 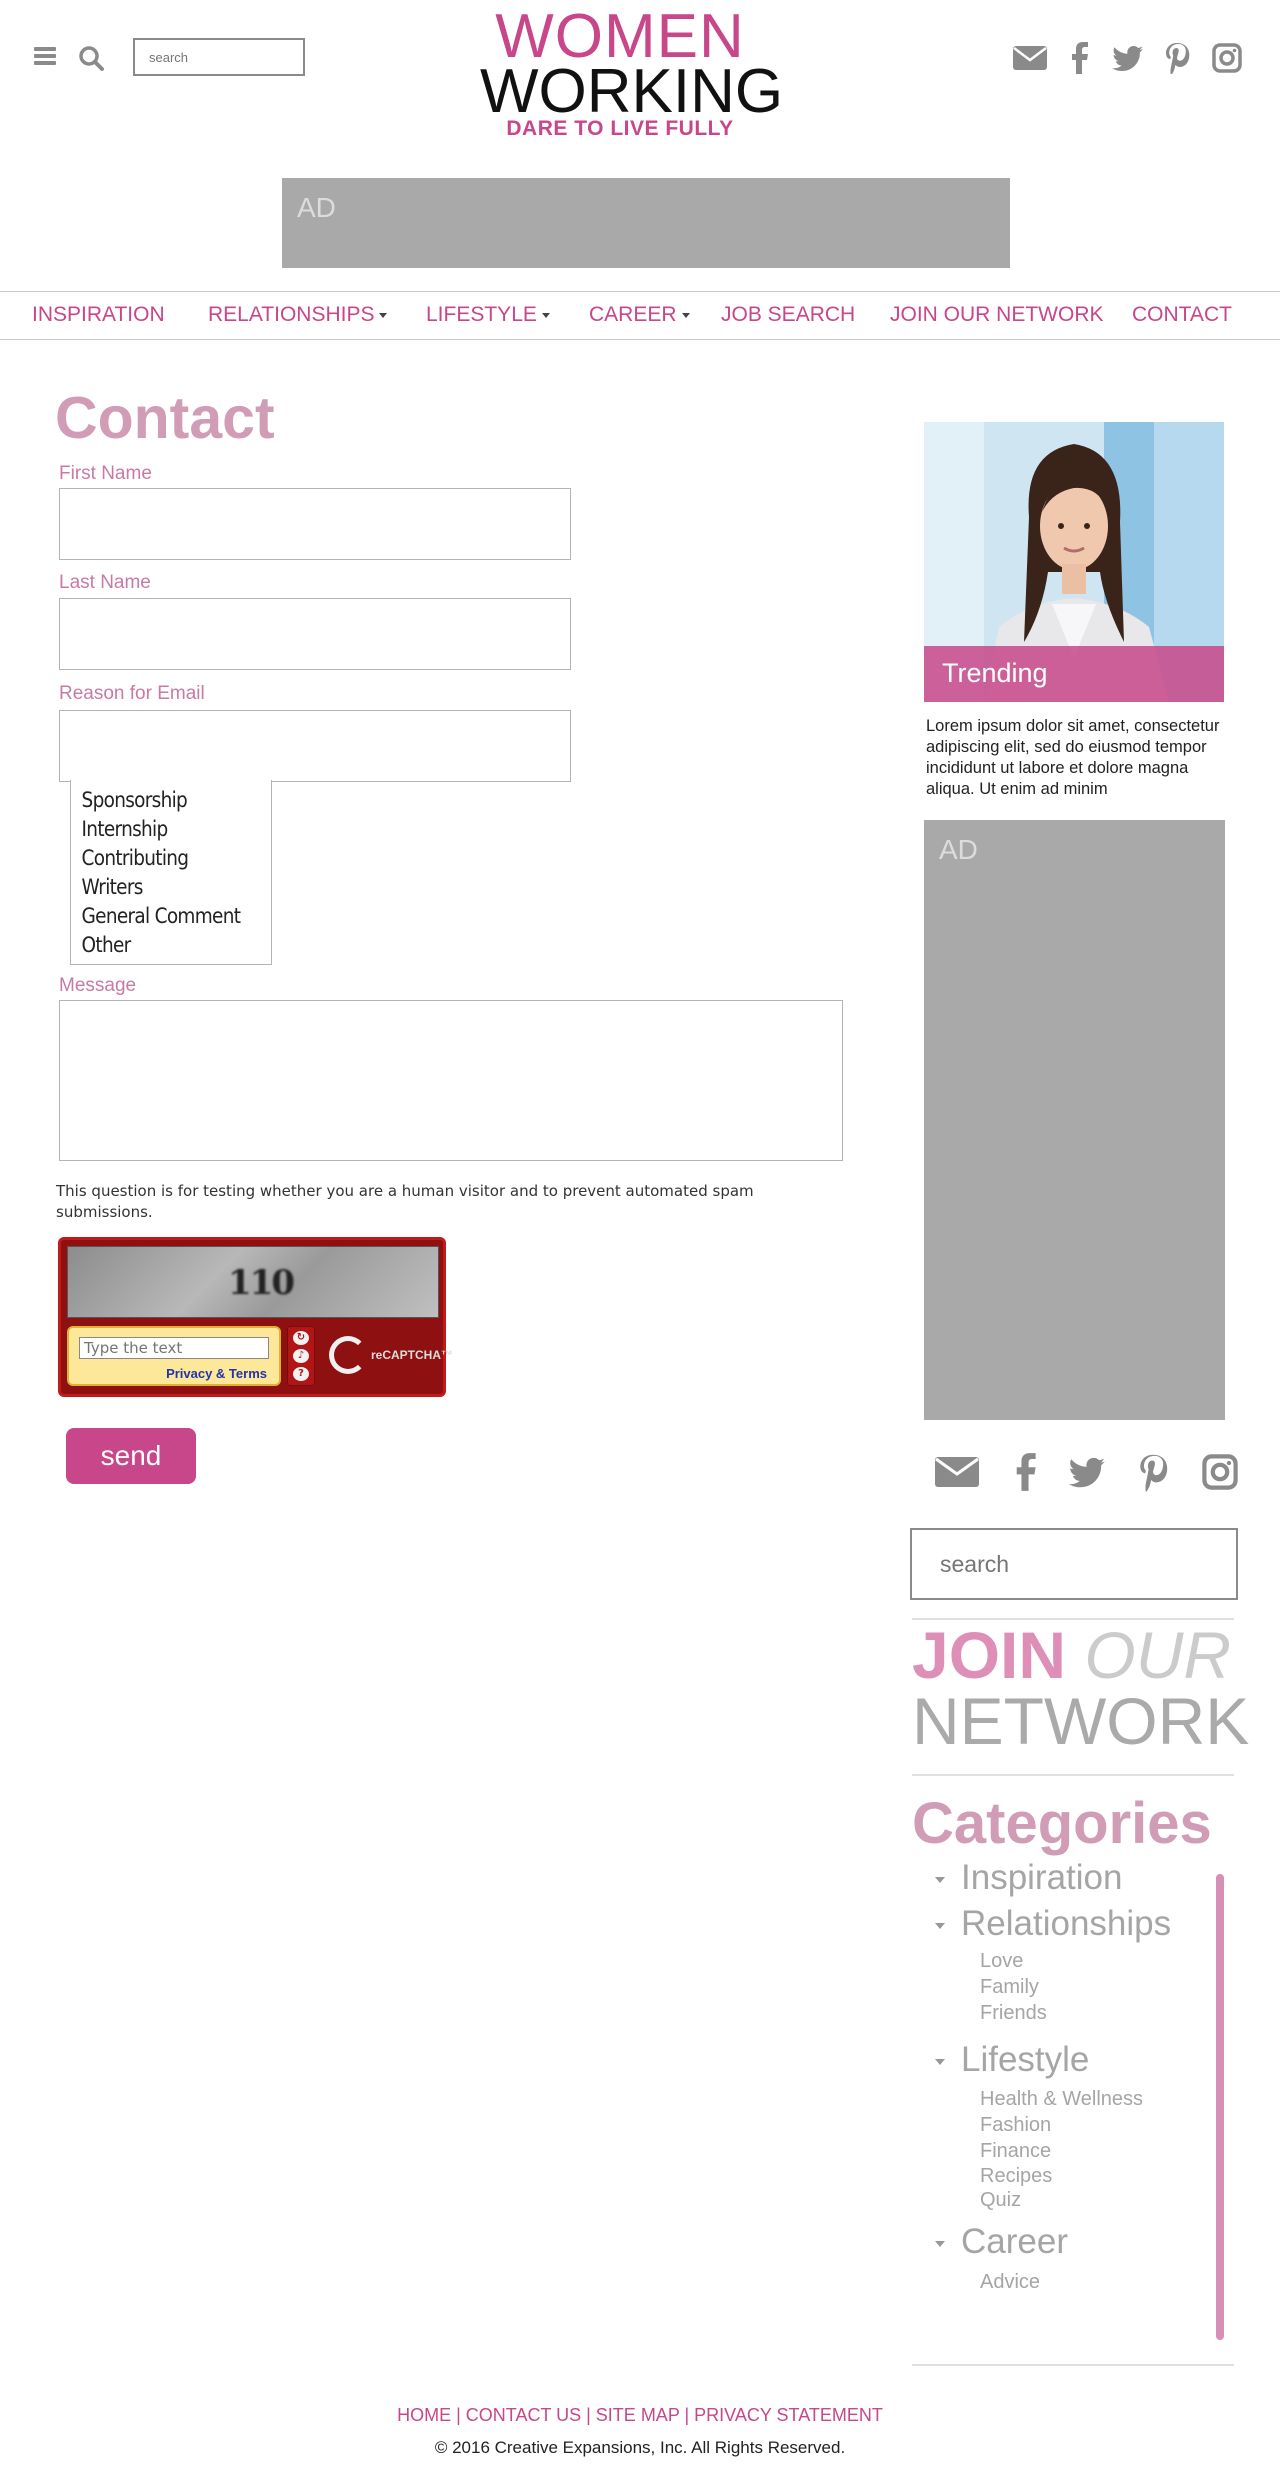 I want to click on last-name-input, so click(x=315, y=634).